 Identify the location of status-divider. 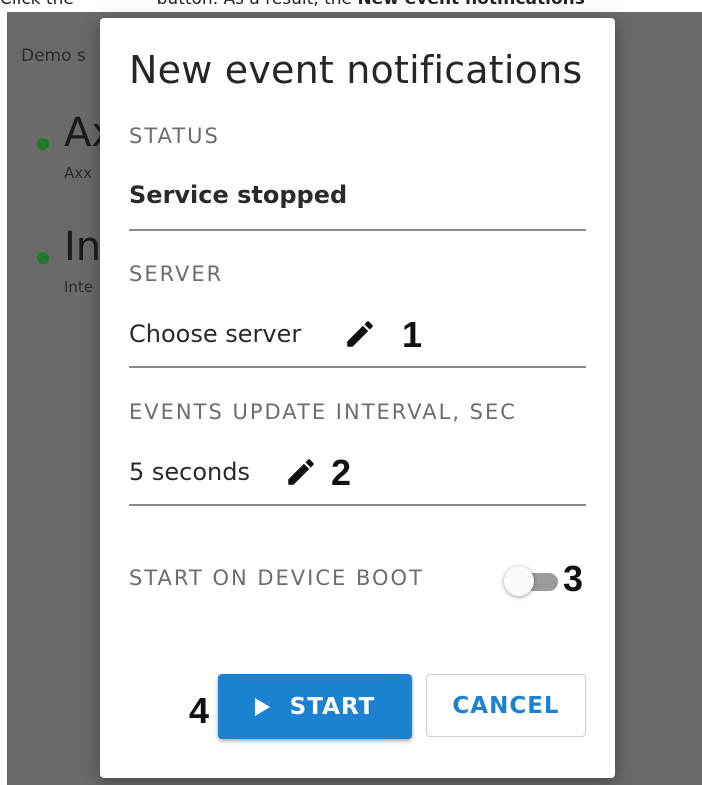
(357, 230).